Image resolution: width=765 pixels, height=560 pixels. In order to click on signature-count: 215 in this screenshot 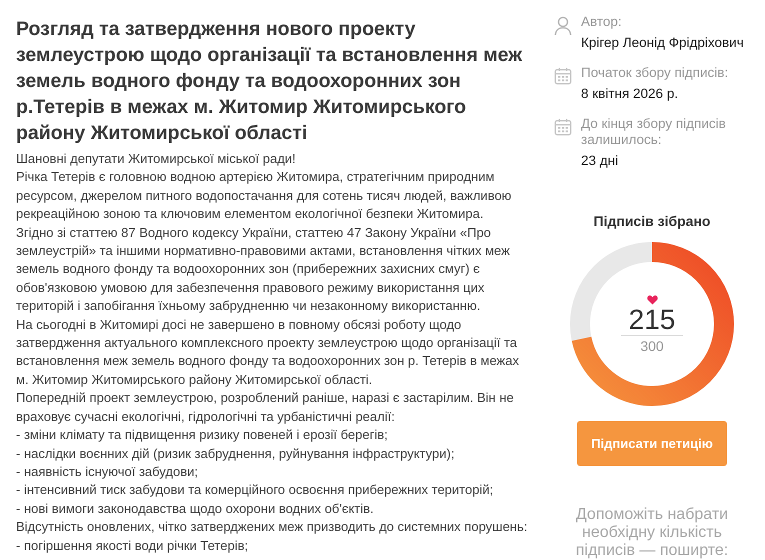, I will do `click(652, 320)`.